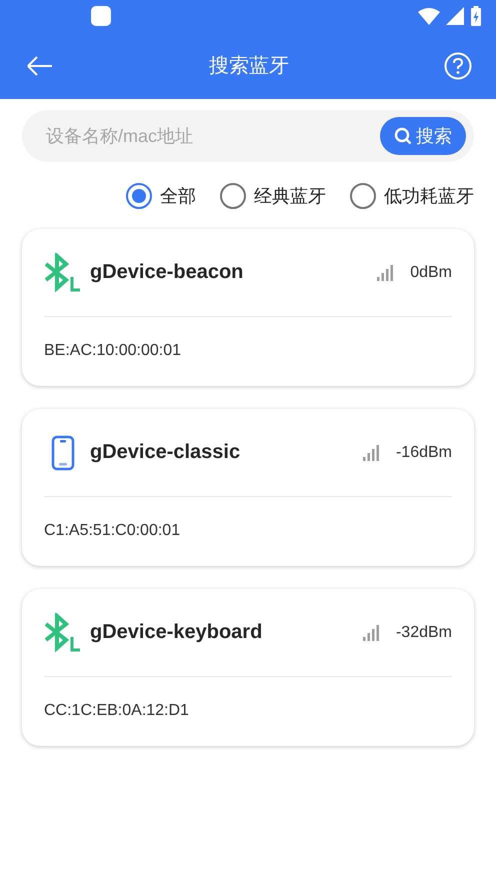 This screenshot has height=883, width=496. What do you see at coordinates (429, 196) in the screenshot?
I see `filter-label: 低功耗蓝牙` at bounding box center [429, 196].